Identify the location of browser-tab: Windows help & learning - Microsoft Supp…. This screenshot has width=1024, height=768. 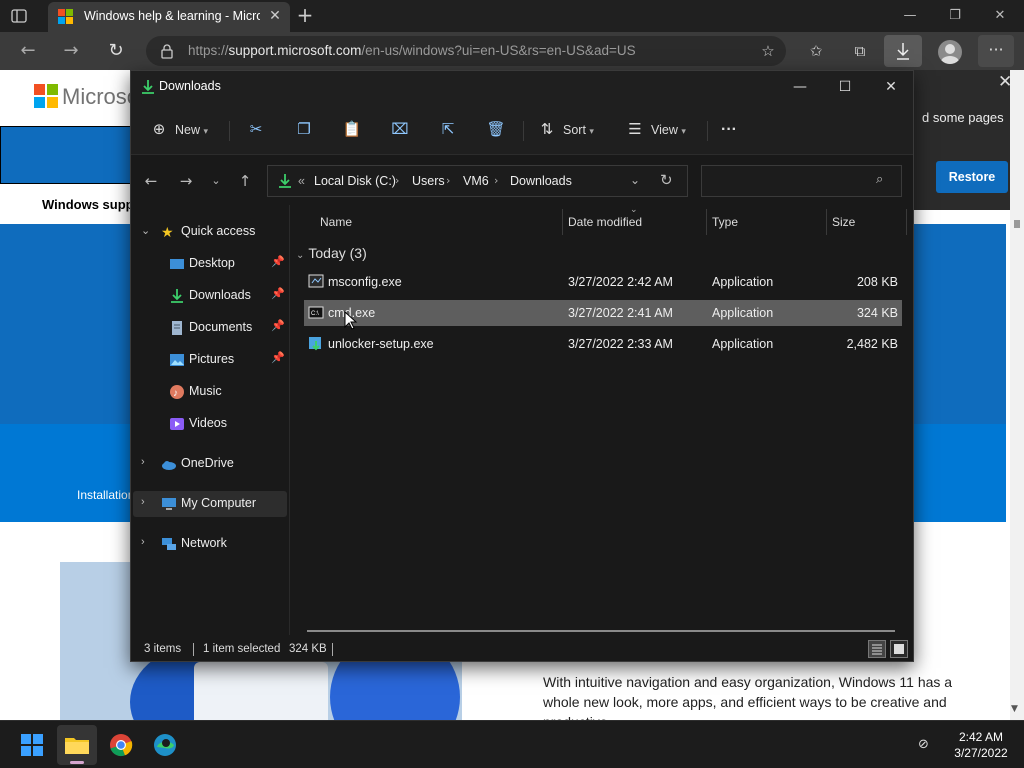
(169, 17).